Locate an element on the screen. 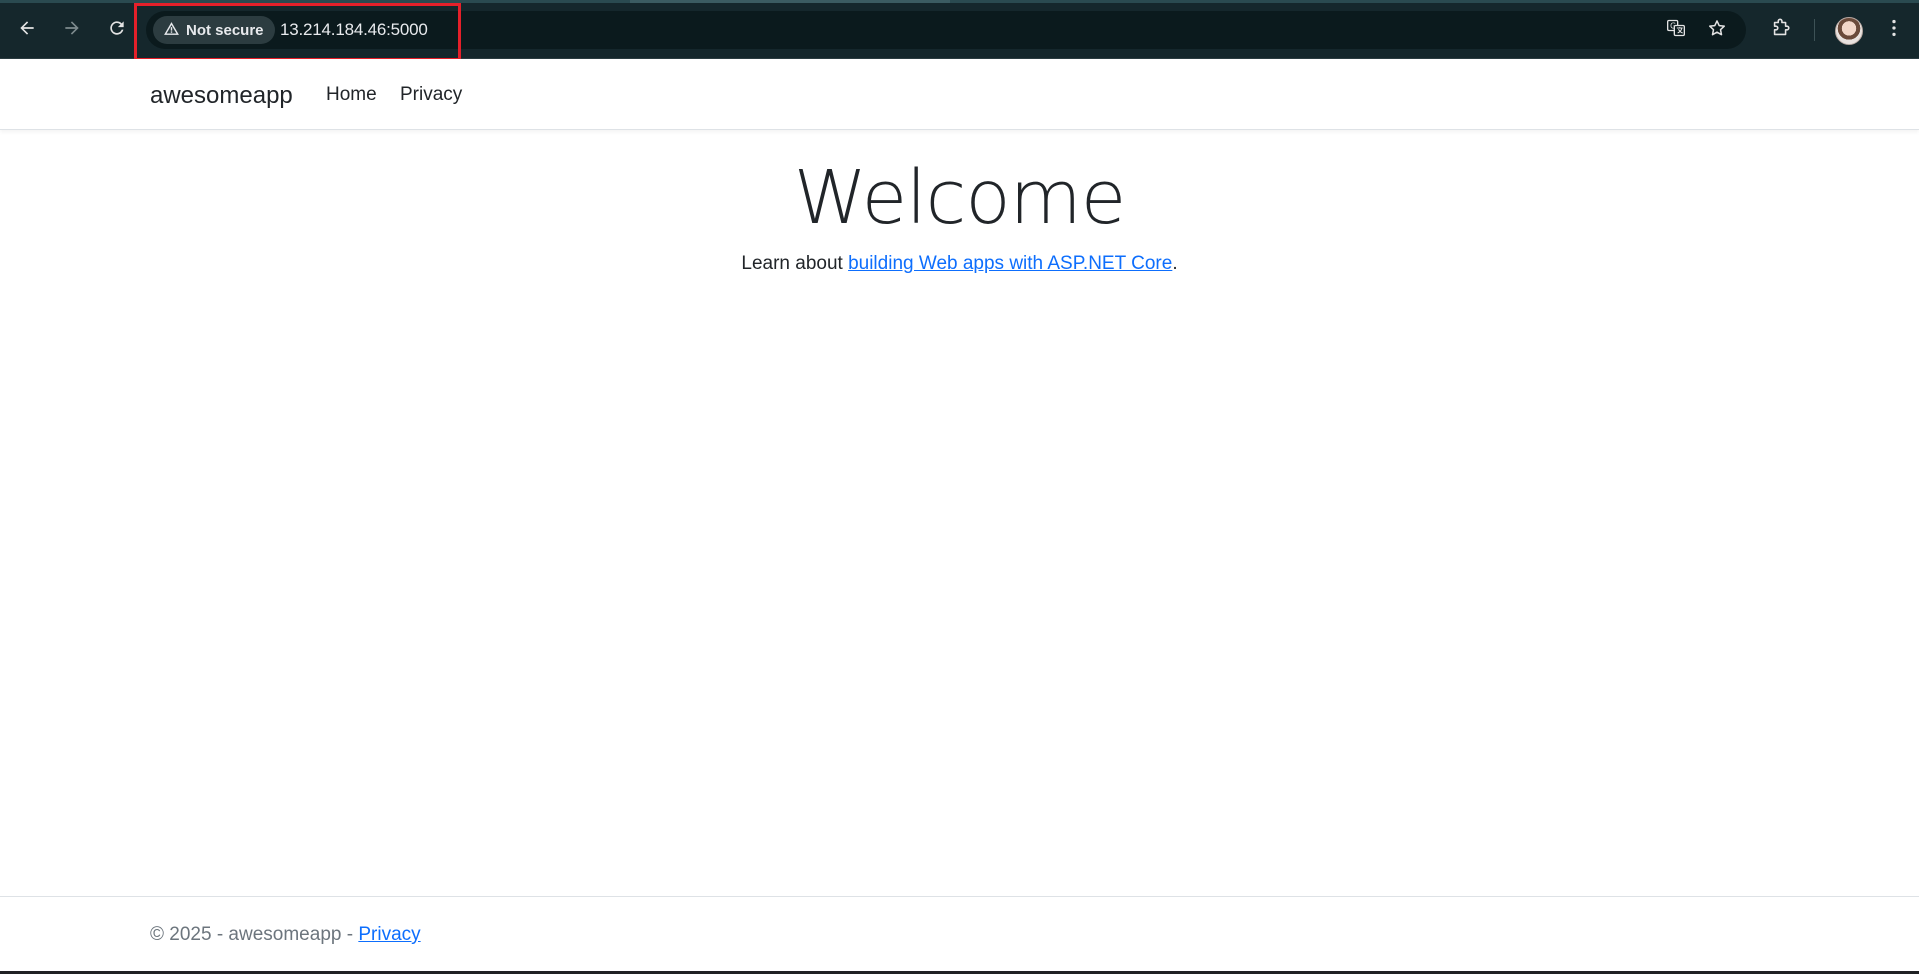 The width and height of the screenshot is (1919, 975). active-tab-edge is located at coordinates (790, 1).